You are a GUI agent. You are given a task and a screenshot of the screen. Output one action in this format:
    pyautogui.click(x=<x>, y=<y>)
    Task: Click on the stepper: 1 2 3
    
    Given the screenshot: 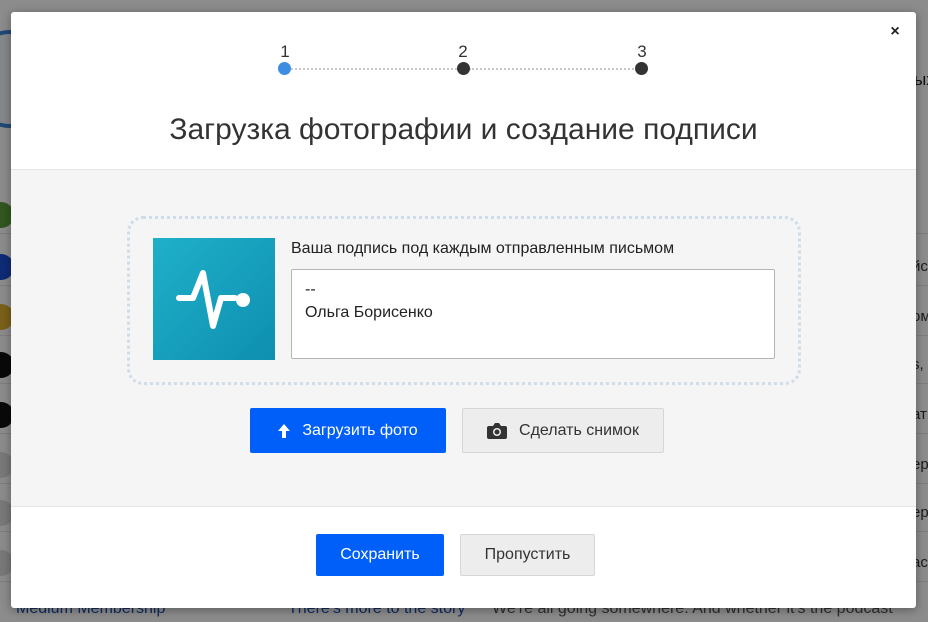 What is the action you would take?
    pyautogui.click(x=463, y=52)
    